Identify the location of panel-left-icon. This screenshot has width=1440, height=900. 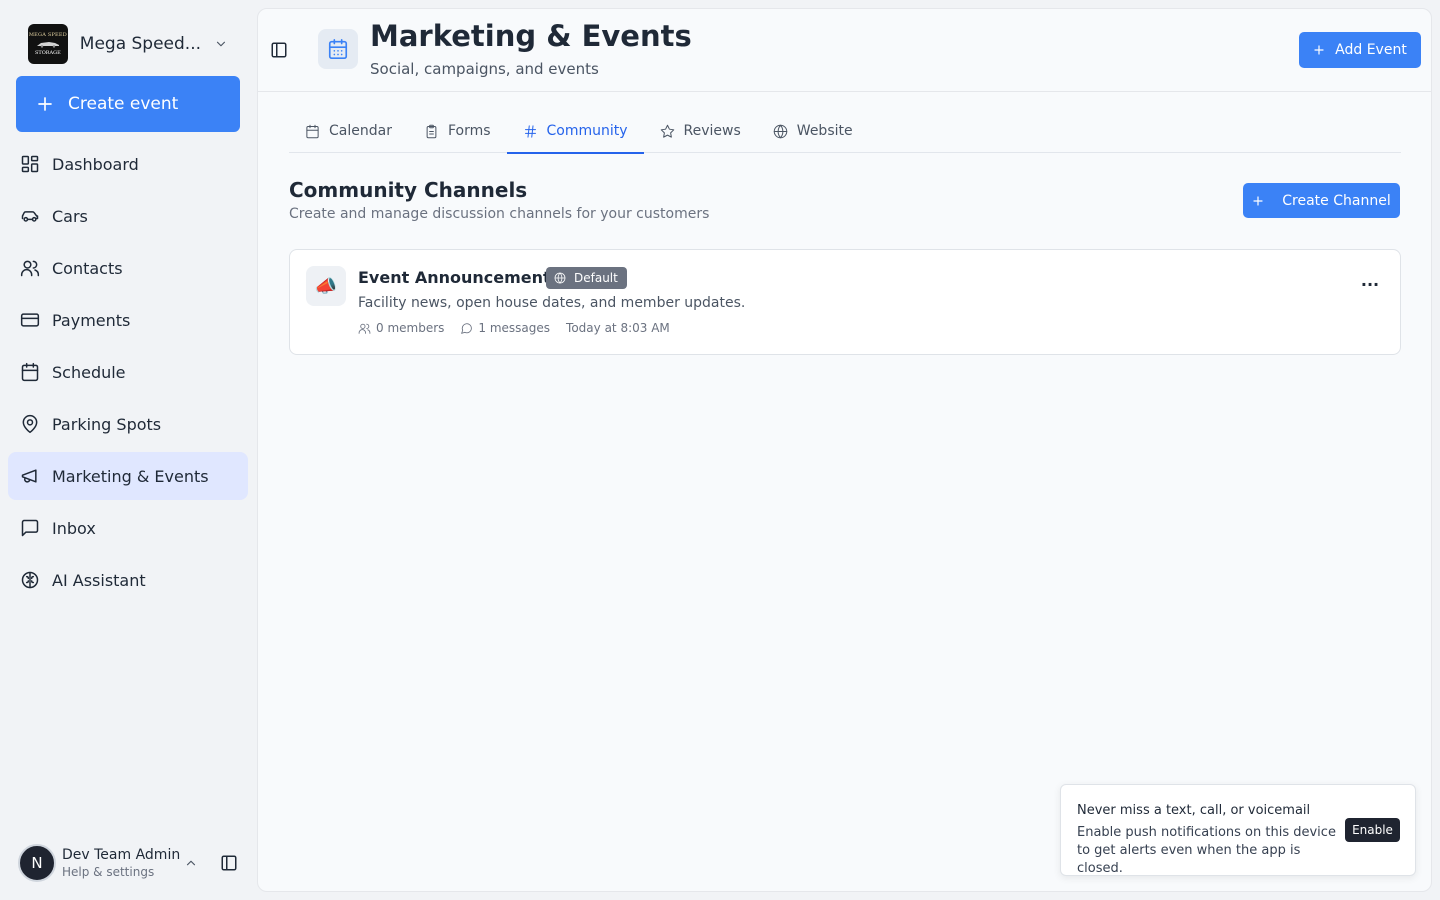
(229, 863).